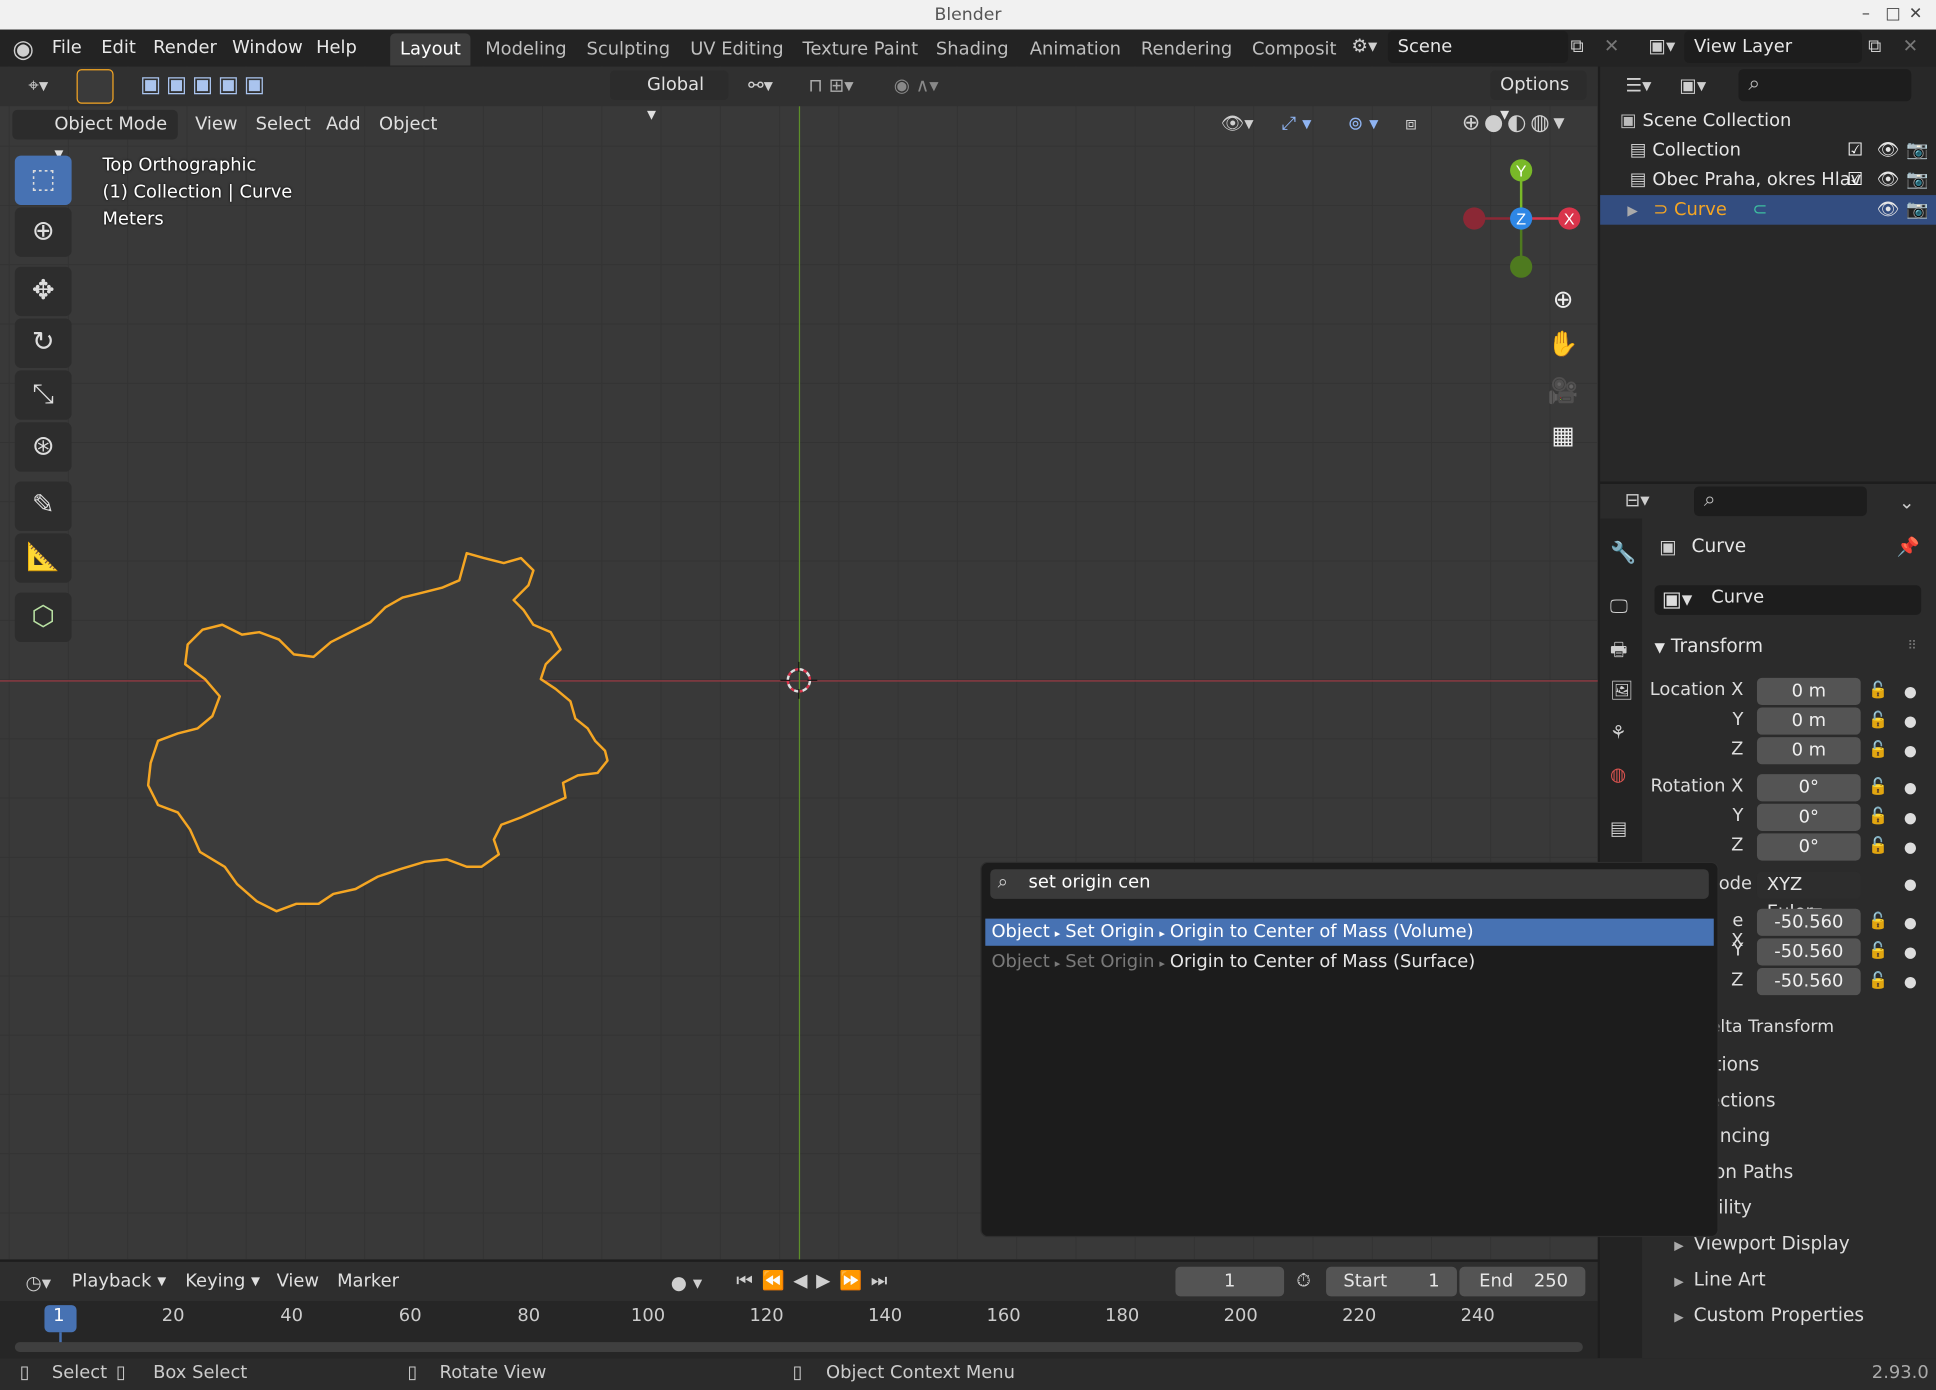  I want to click on timeline-playback-menu: Playback ▾, so click(119, 1281).